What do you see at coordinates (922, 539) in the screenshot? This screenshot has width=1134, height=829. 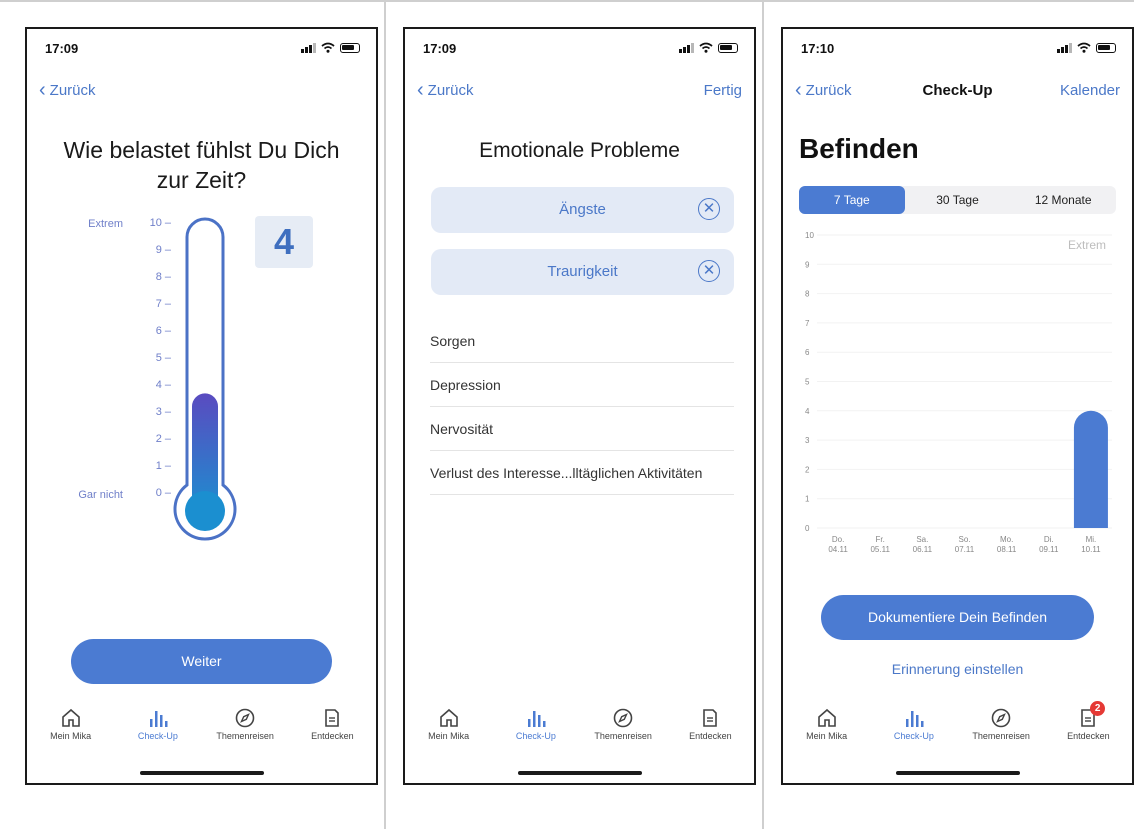 I see `x-tick-day: Sa.` at bounding box center [922, 539].